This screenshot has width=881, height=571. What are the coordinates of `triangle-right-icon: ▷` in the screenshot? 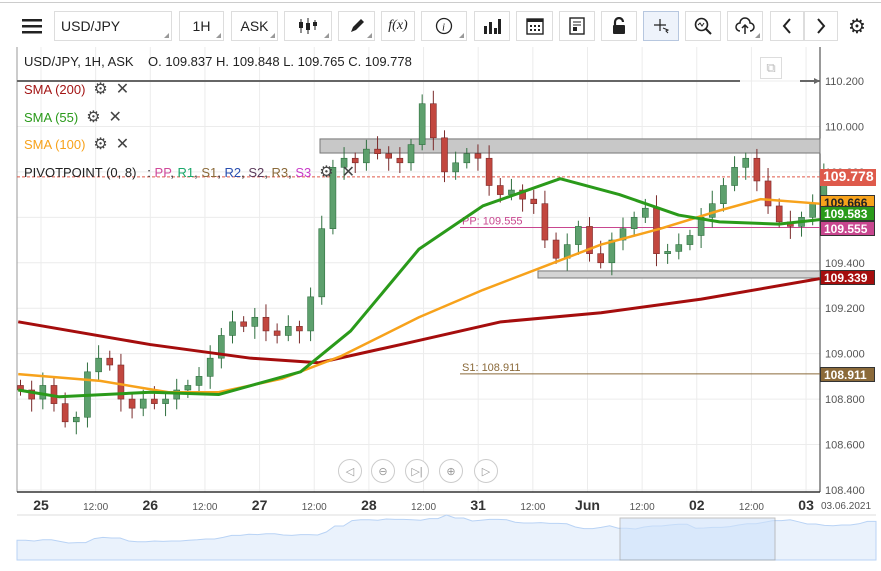 It's located at (486, 471).